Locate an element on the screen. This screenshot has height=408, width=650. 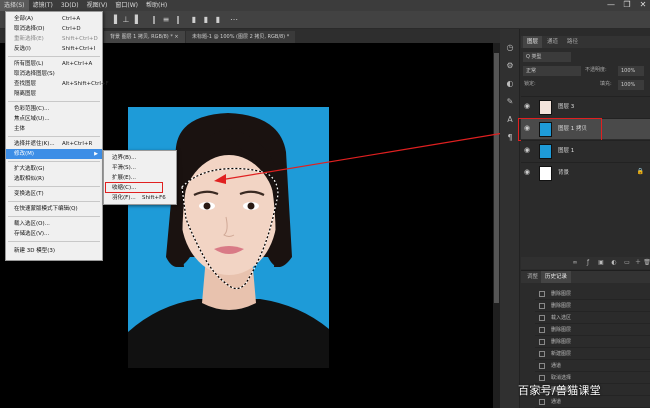
more-options-icon: ⋯ is located at coordinates (234, 20).